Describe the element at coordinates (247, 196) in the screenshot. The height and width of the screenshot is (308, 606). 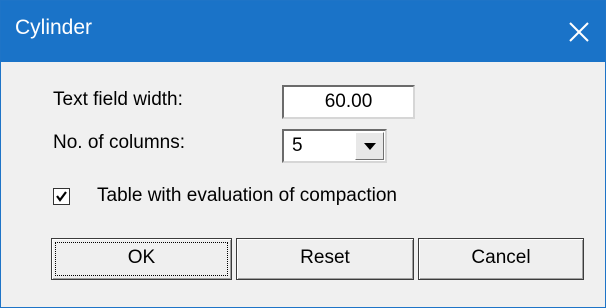
I see `evaluation-checkbox-label: Table with evaluation of compaction` at that location.